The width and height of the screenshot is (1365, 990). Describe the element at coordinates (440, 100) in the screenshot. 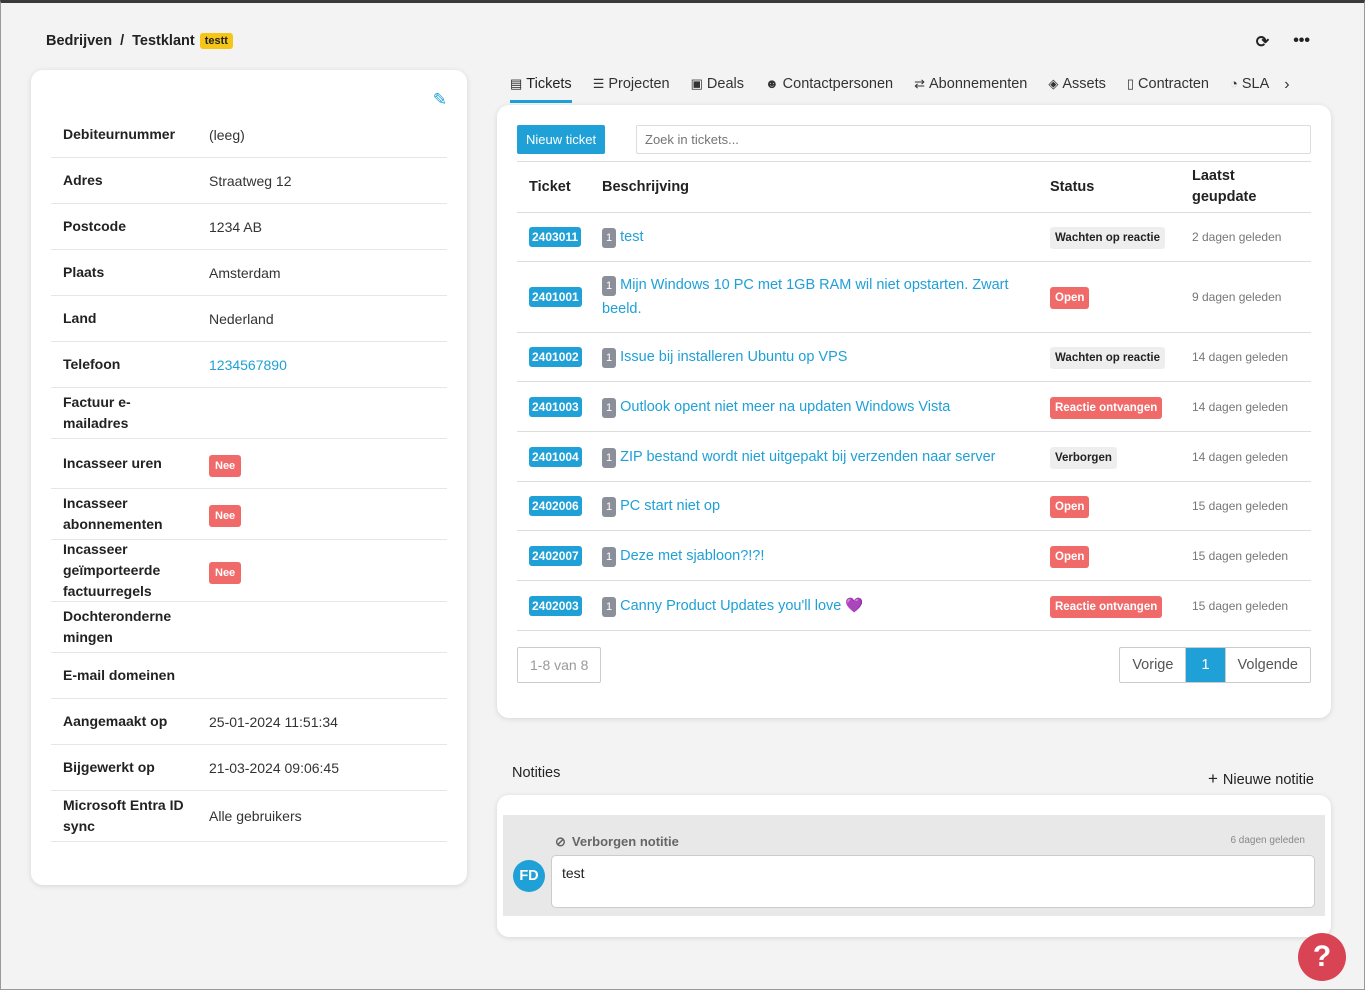

I see `edit-icon: ✎` at that location.